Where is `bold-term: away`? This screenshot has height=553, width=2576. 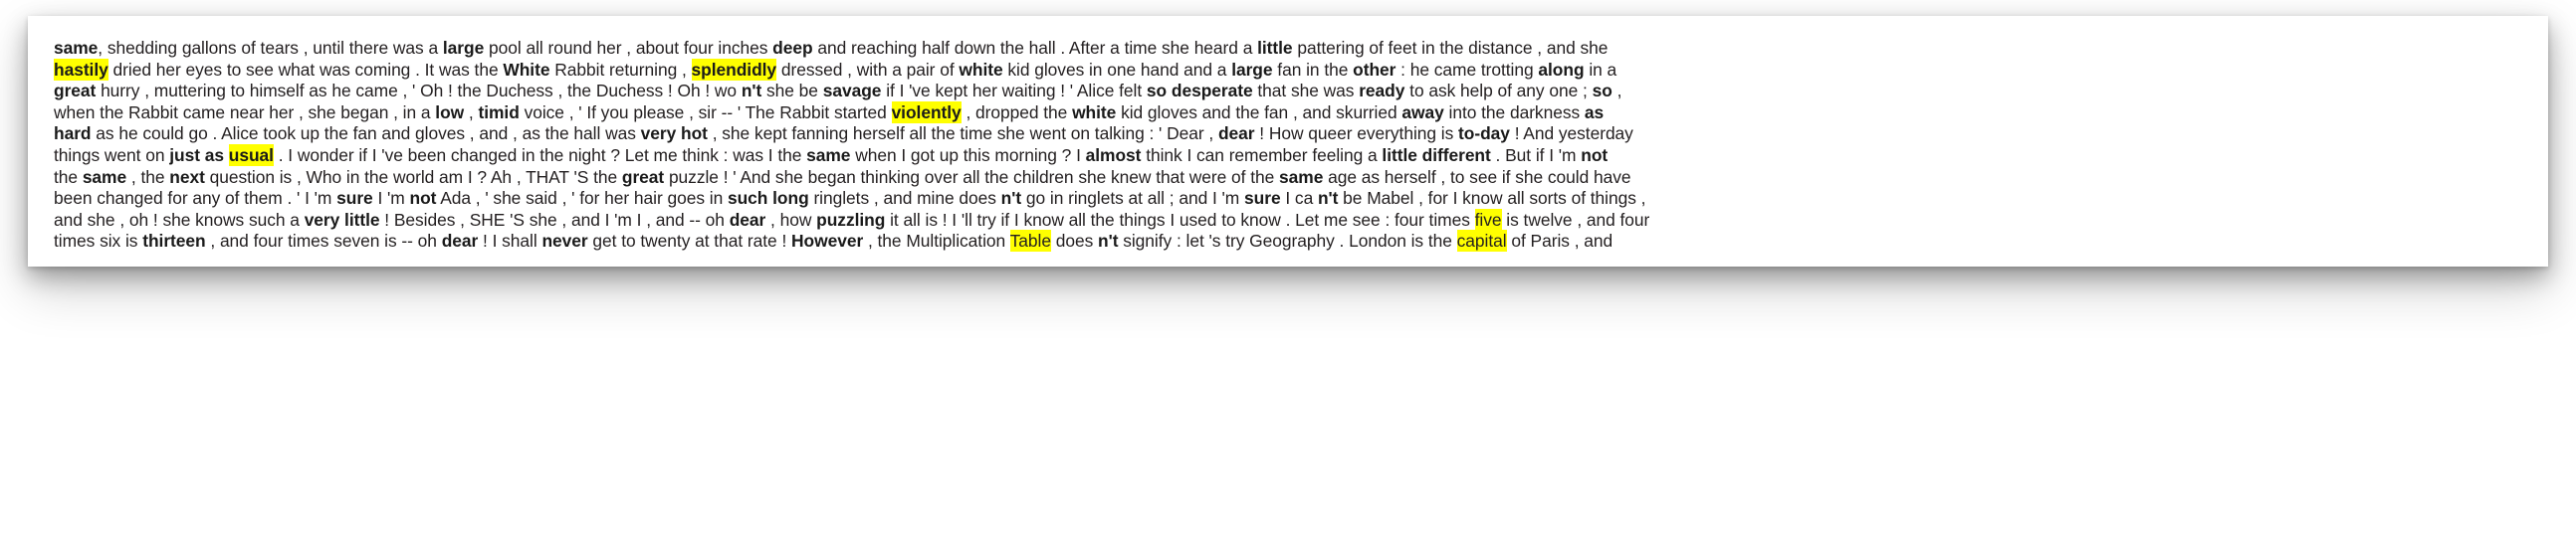
bold-term: away is located at coordinates (1422, 111).